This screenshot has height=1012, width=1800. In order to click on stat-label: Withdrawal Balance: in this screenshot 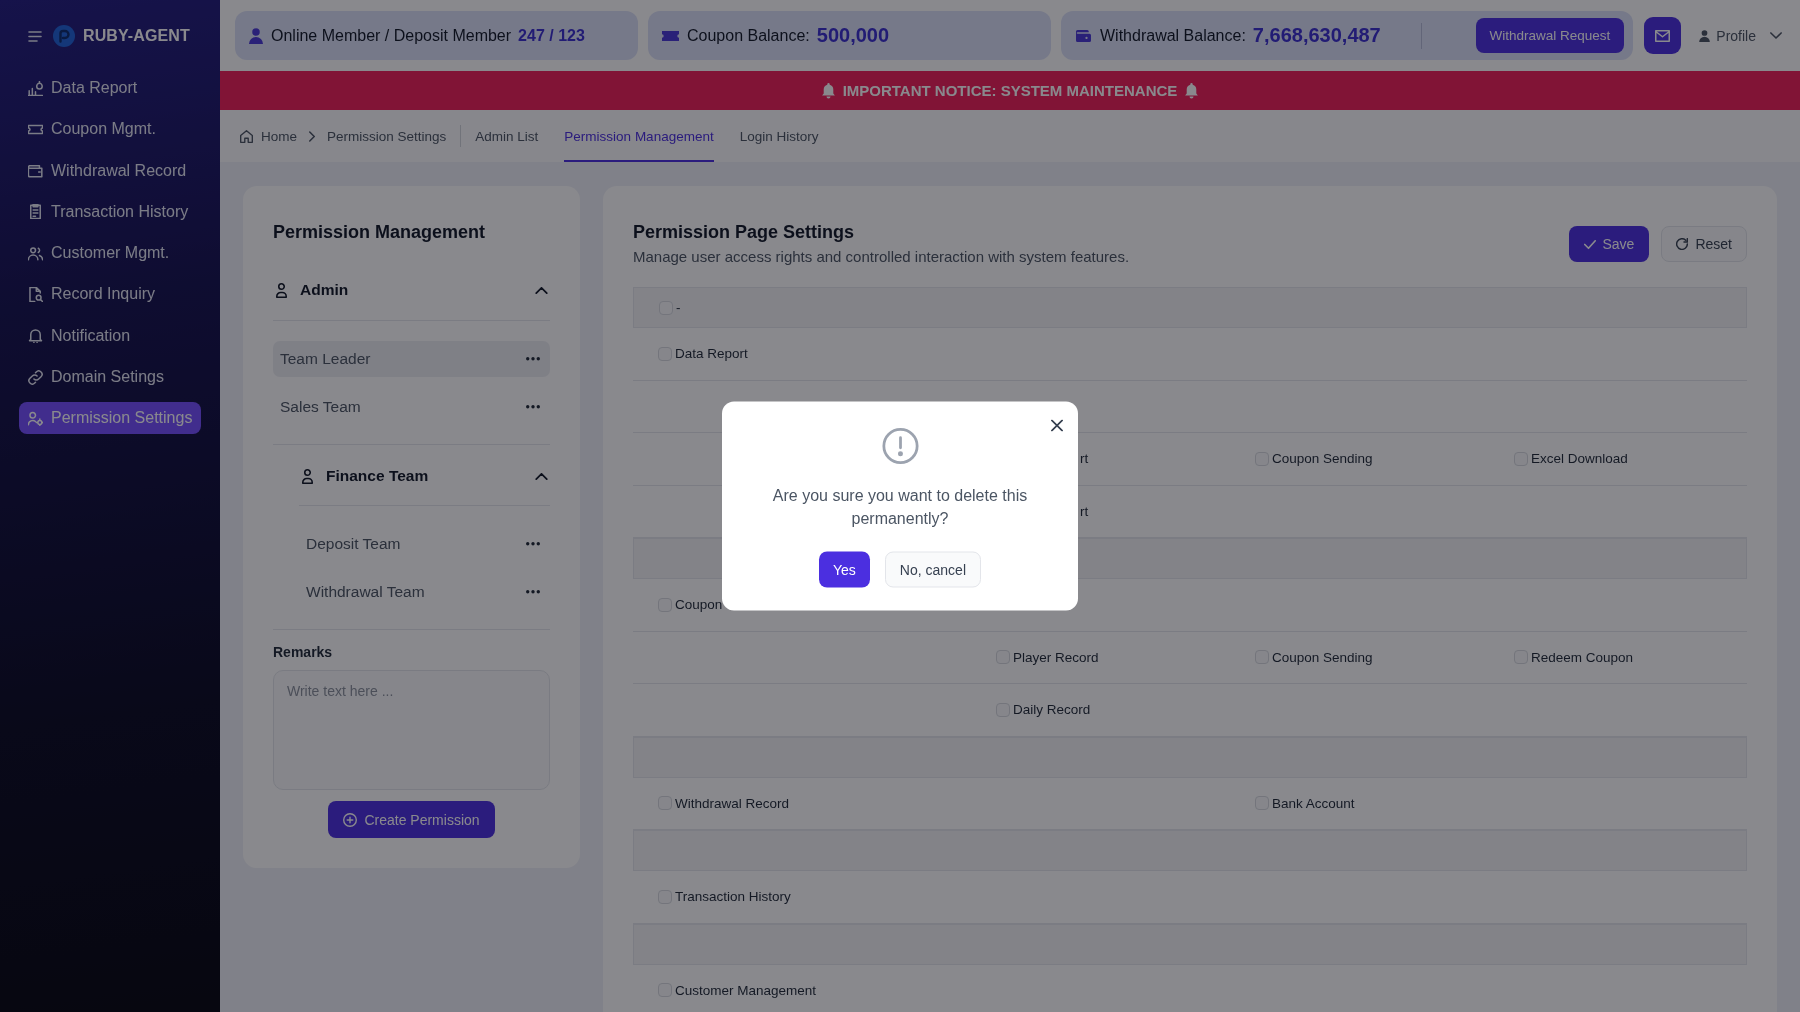, I will do `click(1173, 35)`.